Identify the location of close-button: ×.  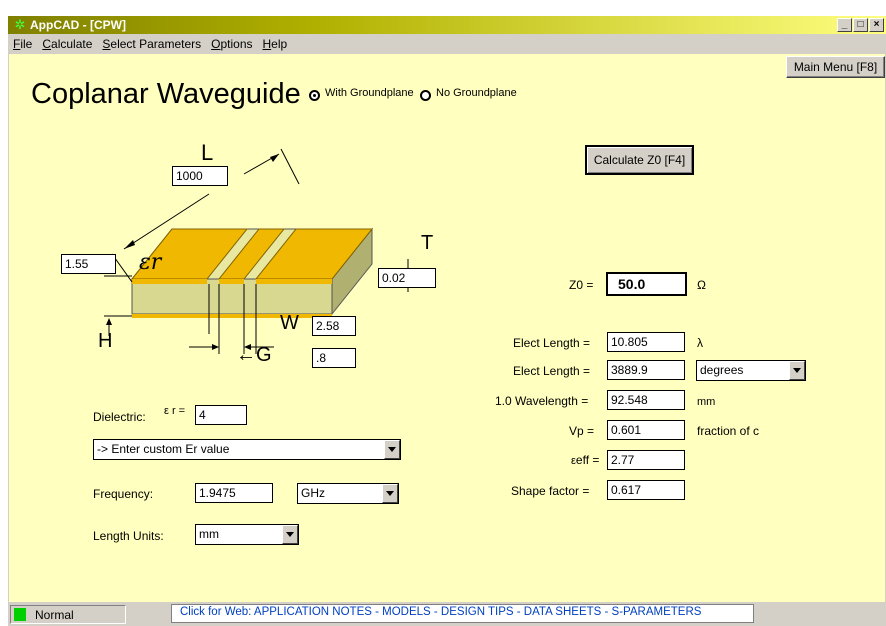
(876, 25).